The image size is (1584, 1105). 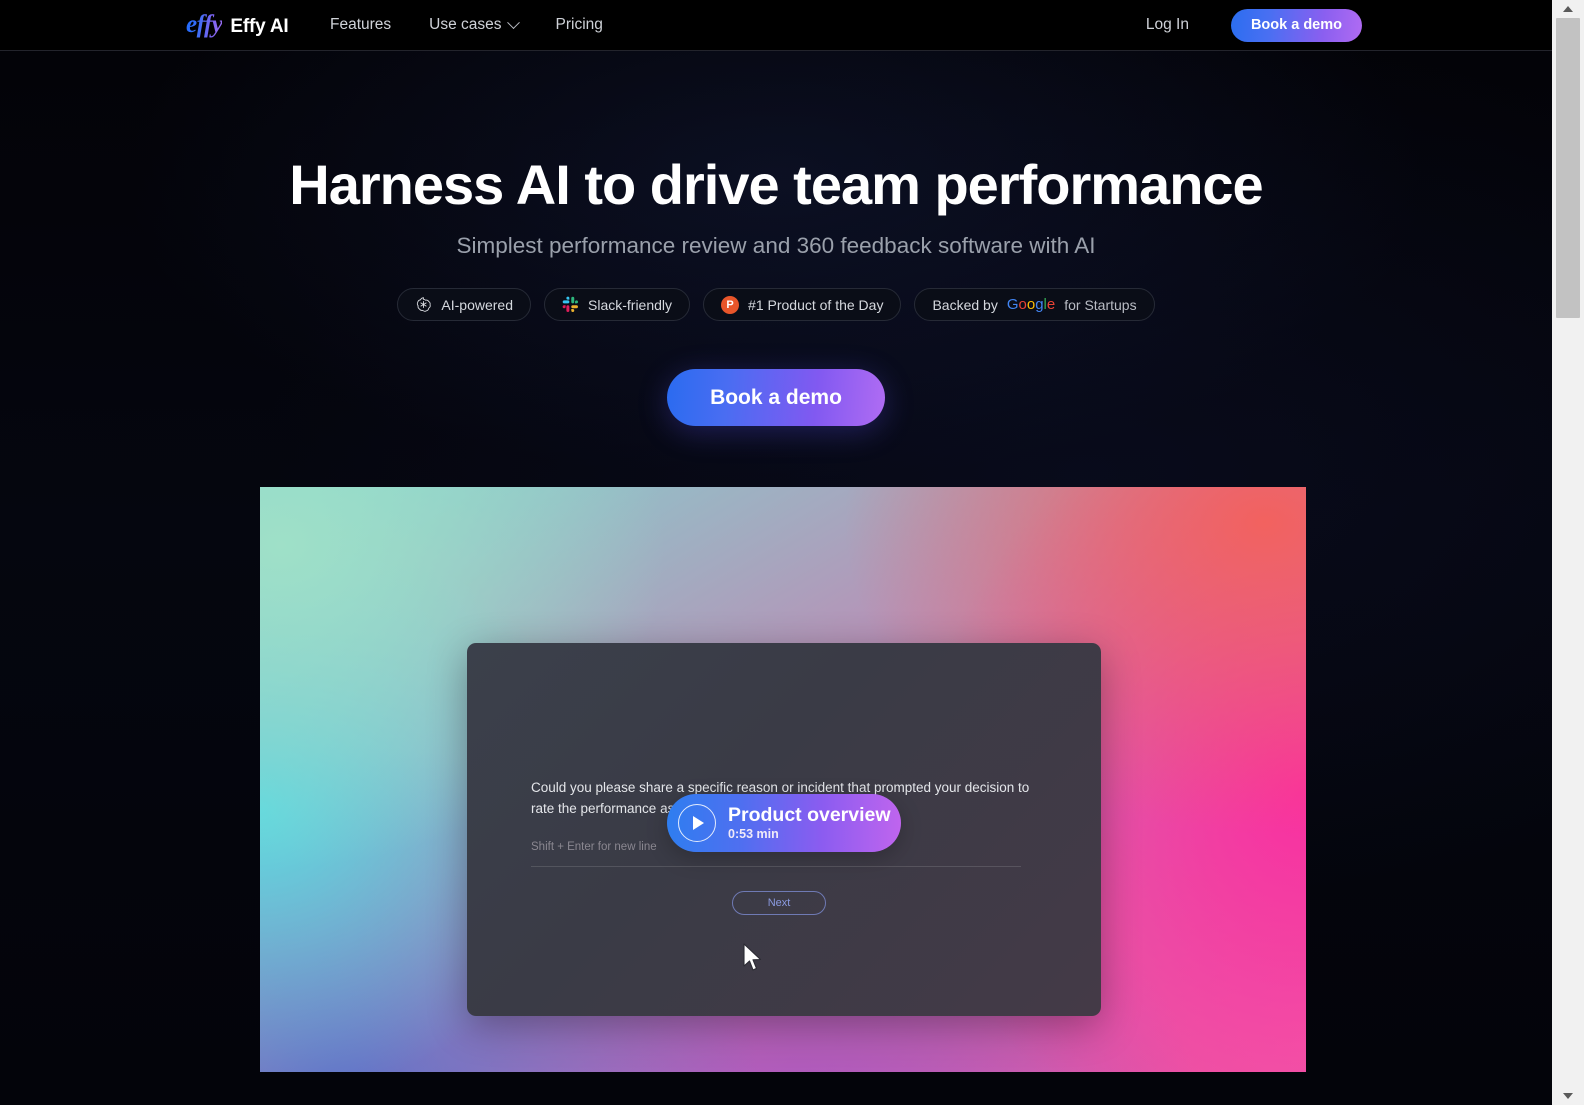 I want to click on play-video-button: Product overview 0:53 min, so click(x=784, y=823).